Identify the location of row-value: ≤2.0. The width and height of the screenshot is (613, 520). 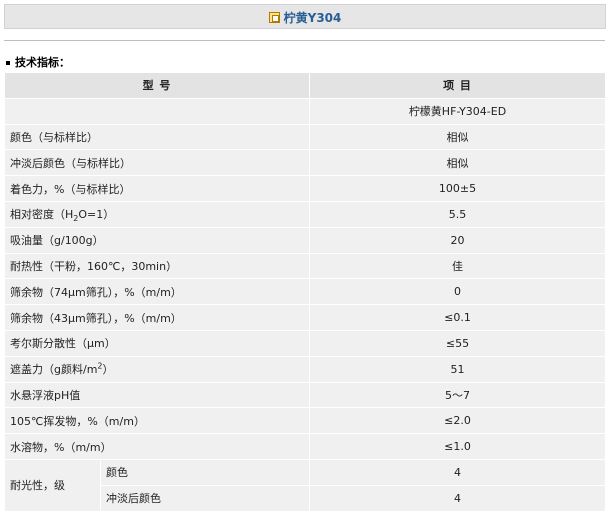
(457, 421).